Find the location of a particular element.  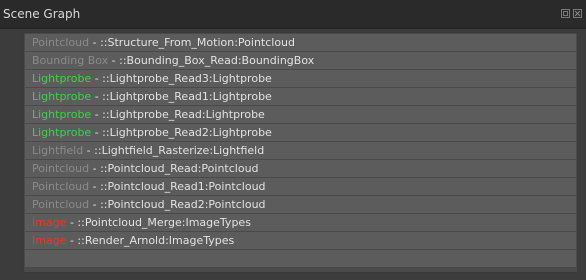

scene-graph-row: Image - ::Render_Arnold:ImageTypes is located at coordinates (300, 240).